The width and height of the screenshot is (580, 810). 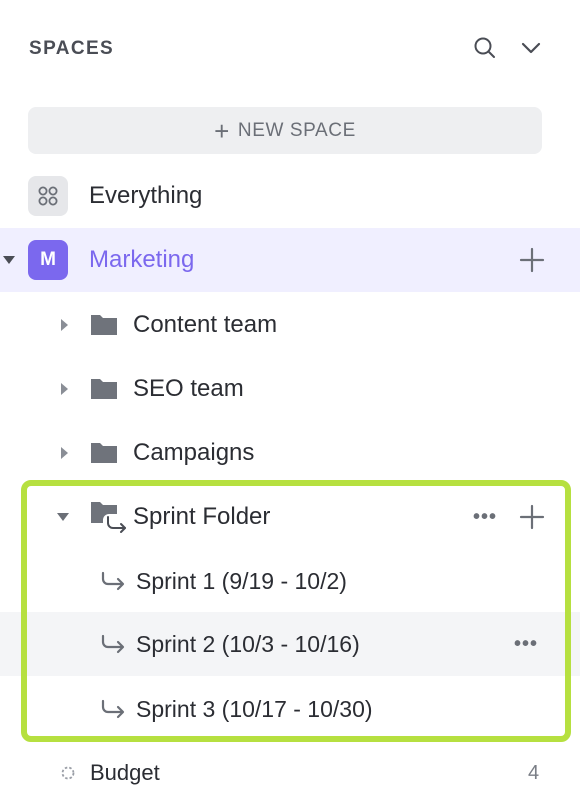 I want to click on sprint-item: Sprint 2 (10/3 - 10/16) •••, so click(x=290, y=644).